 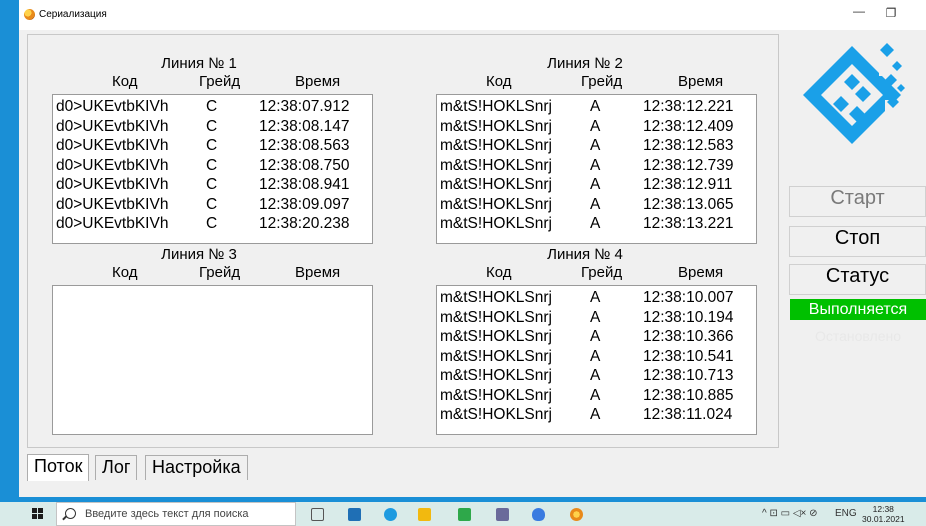 What do you see at coordinates (38, 514) in the screenshot?
I see `windows-start-icon` at bounding box center [38, 514].